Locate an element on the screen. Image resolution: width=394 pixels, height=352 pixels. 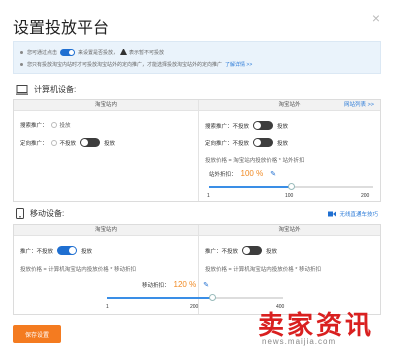
notice-line-1: 您可通过点击 来设置是否投放， 表示暂不可投放 is located at coordinates (197, 52).